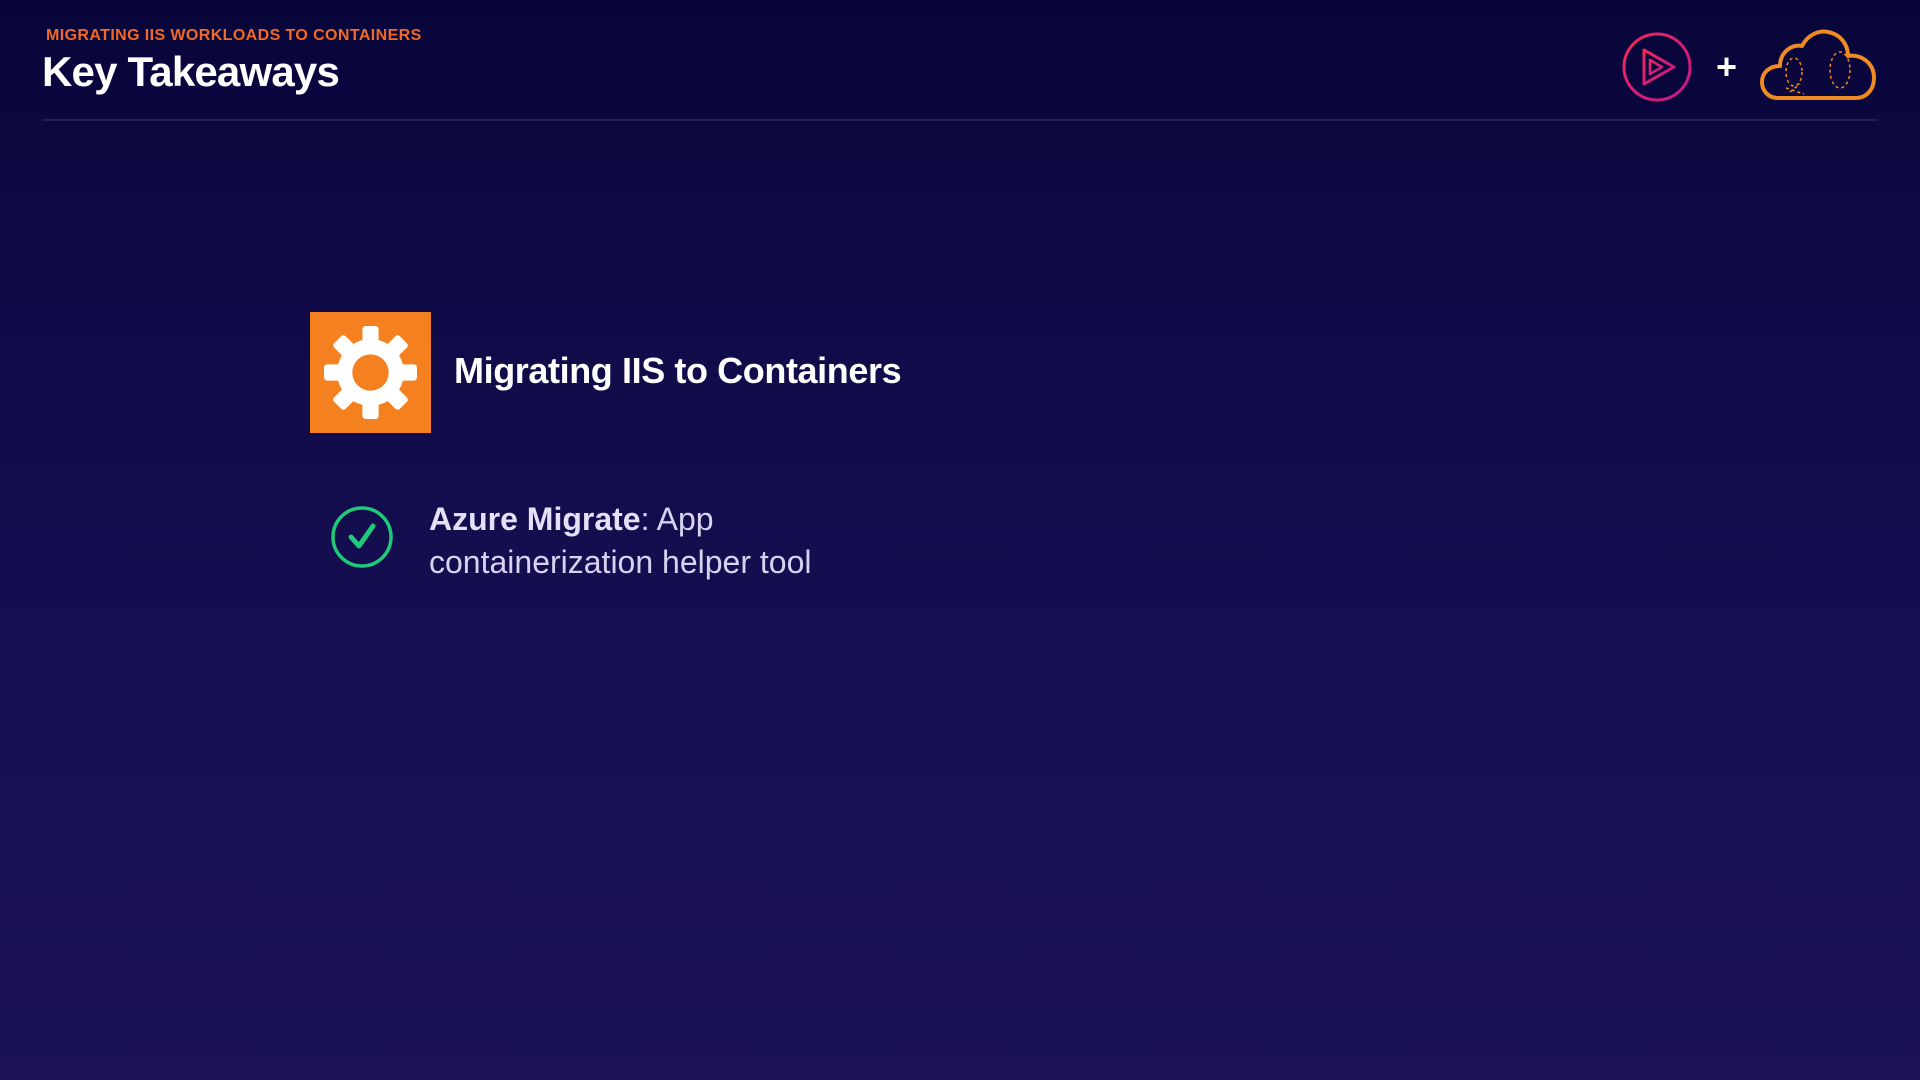 This screenshot has height=1080, width=1920. I want to click on section-heading: Migrating IIS to Containers, so click(760, 373).